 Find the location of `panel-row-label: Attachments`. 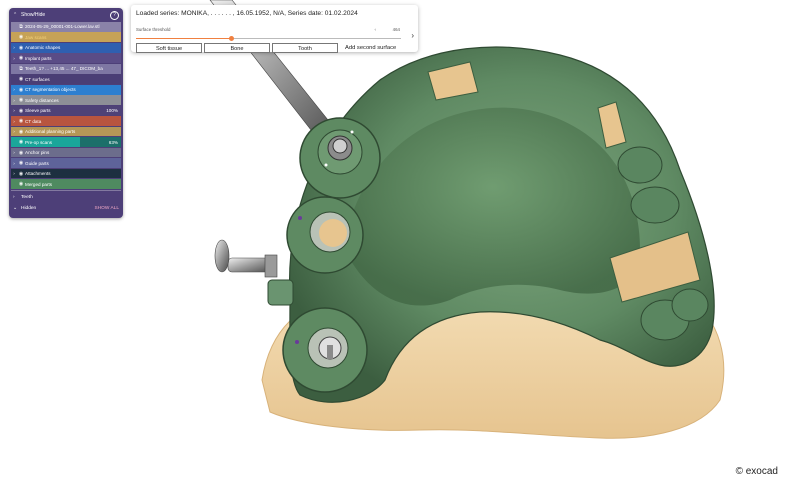

panel-row-label: Attachments is located at coordinates (38, 174).